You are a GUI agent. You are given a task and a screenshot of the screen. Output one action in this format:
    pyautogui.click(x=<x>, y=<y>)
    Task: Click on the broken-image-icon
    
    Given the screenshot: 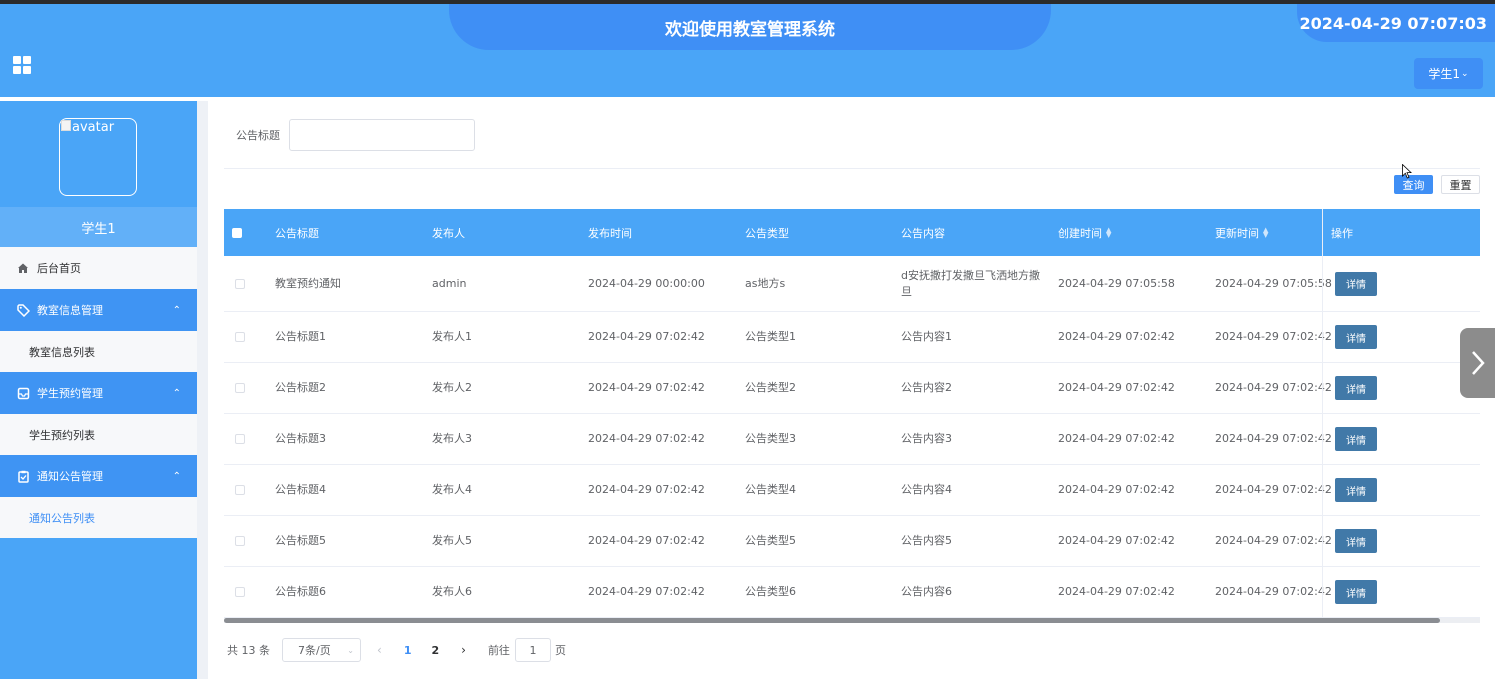 What is the action you would take?
    pyautogui.click(x=66, y=125)
    